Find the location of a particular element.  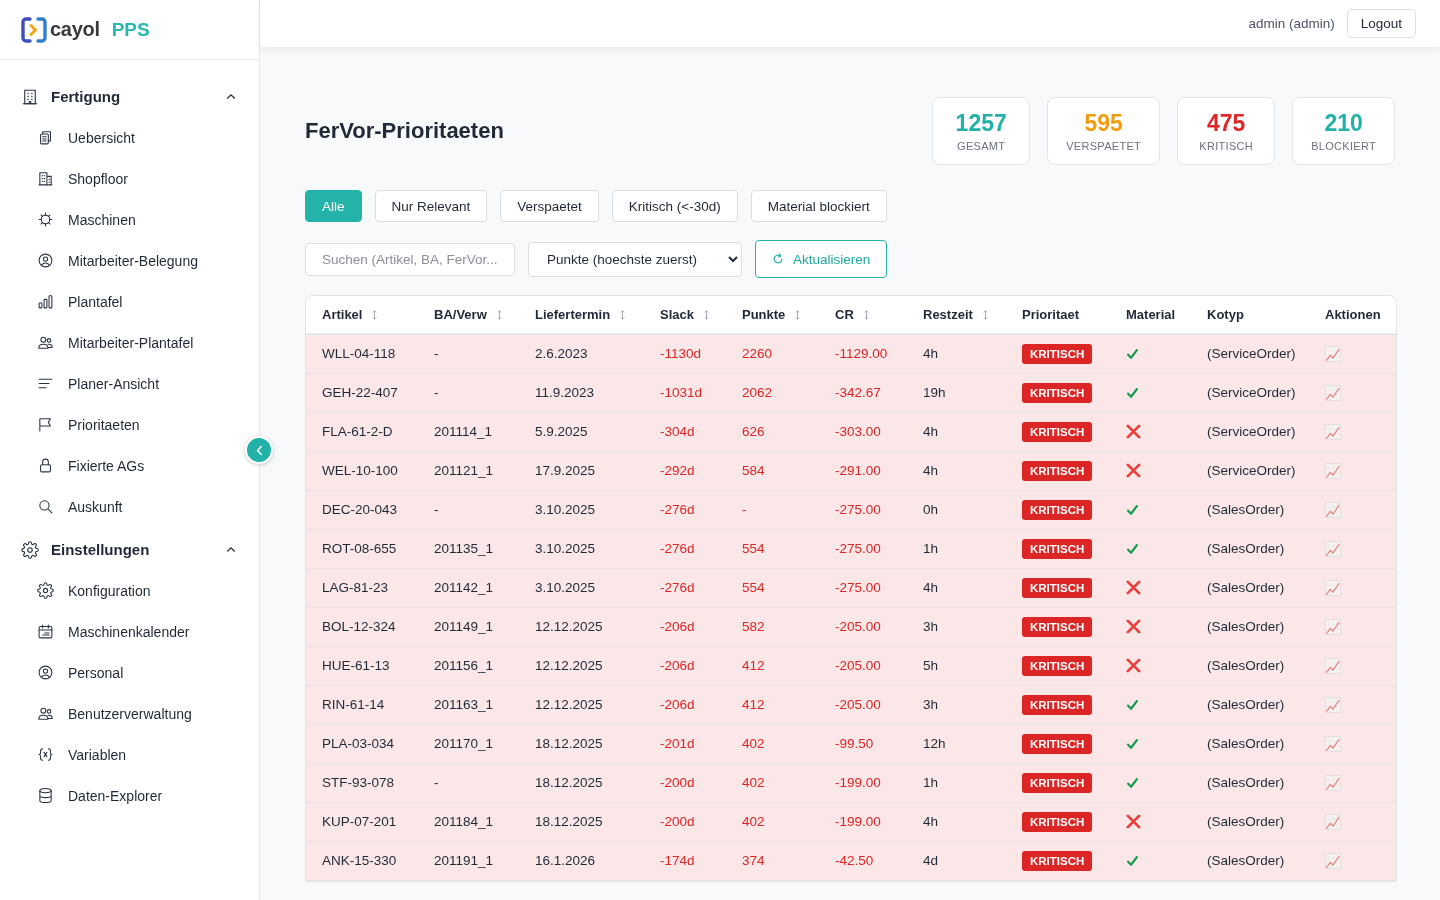

table-cell: 412 is located at coordinates (772, 665).